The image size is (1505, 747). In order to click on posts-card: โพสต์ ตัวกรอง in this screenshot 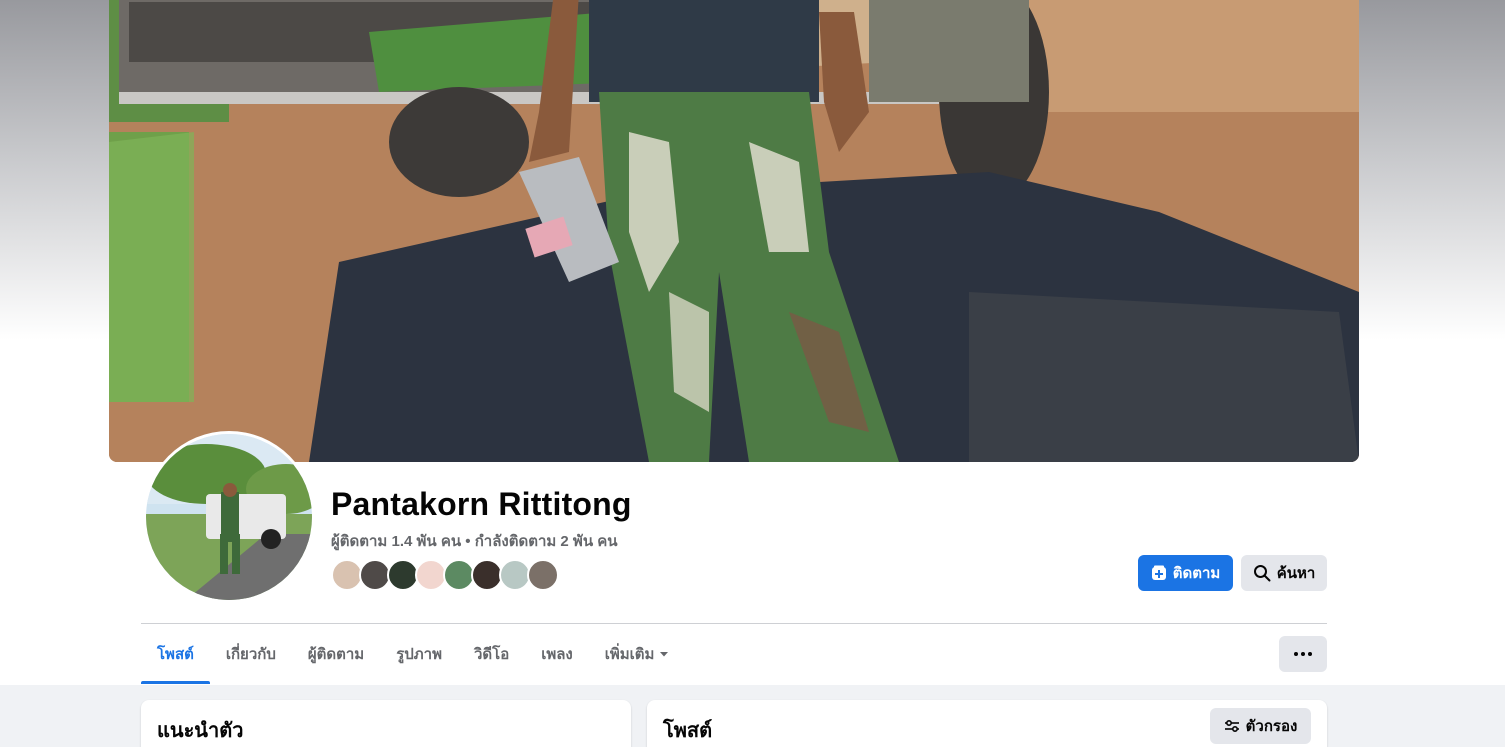, I will do `click(987, 723)`.